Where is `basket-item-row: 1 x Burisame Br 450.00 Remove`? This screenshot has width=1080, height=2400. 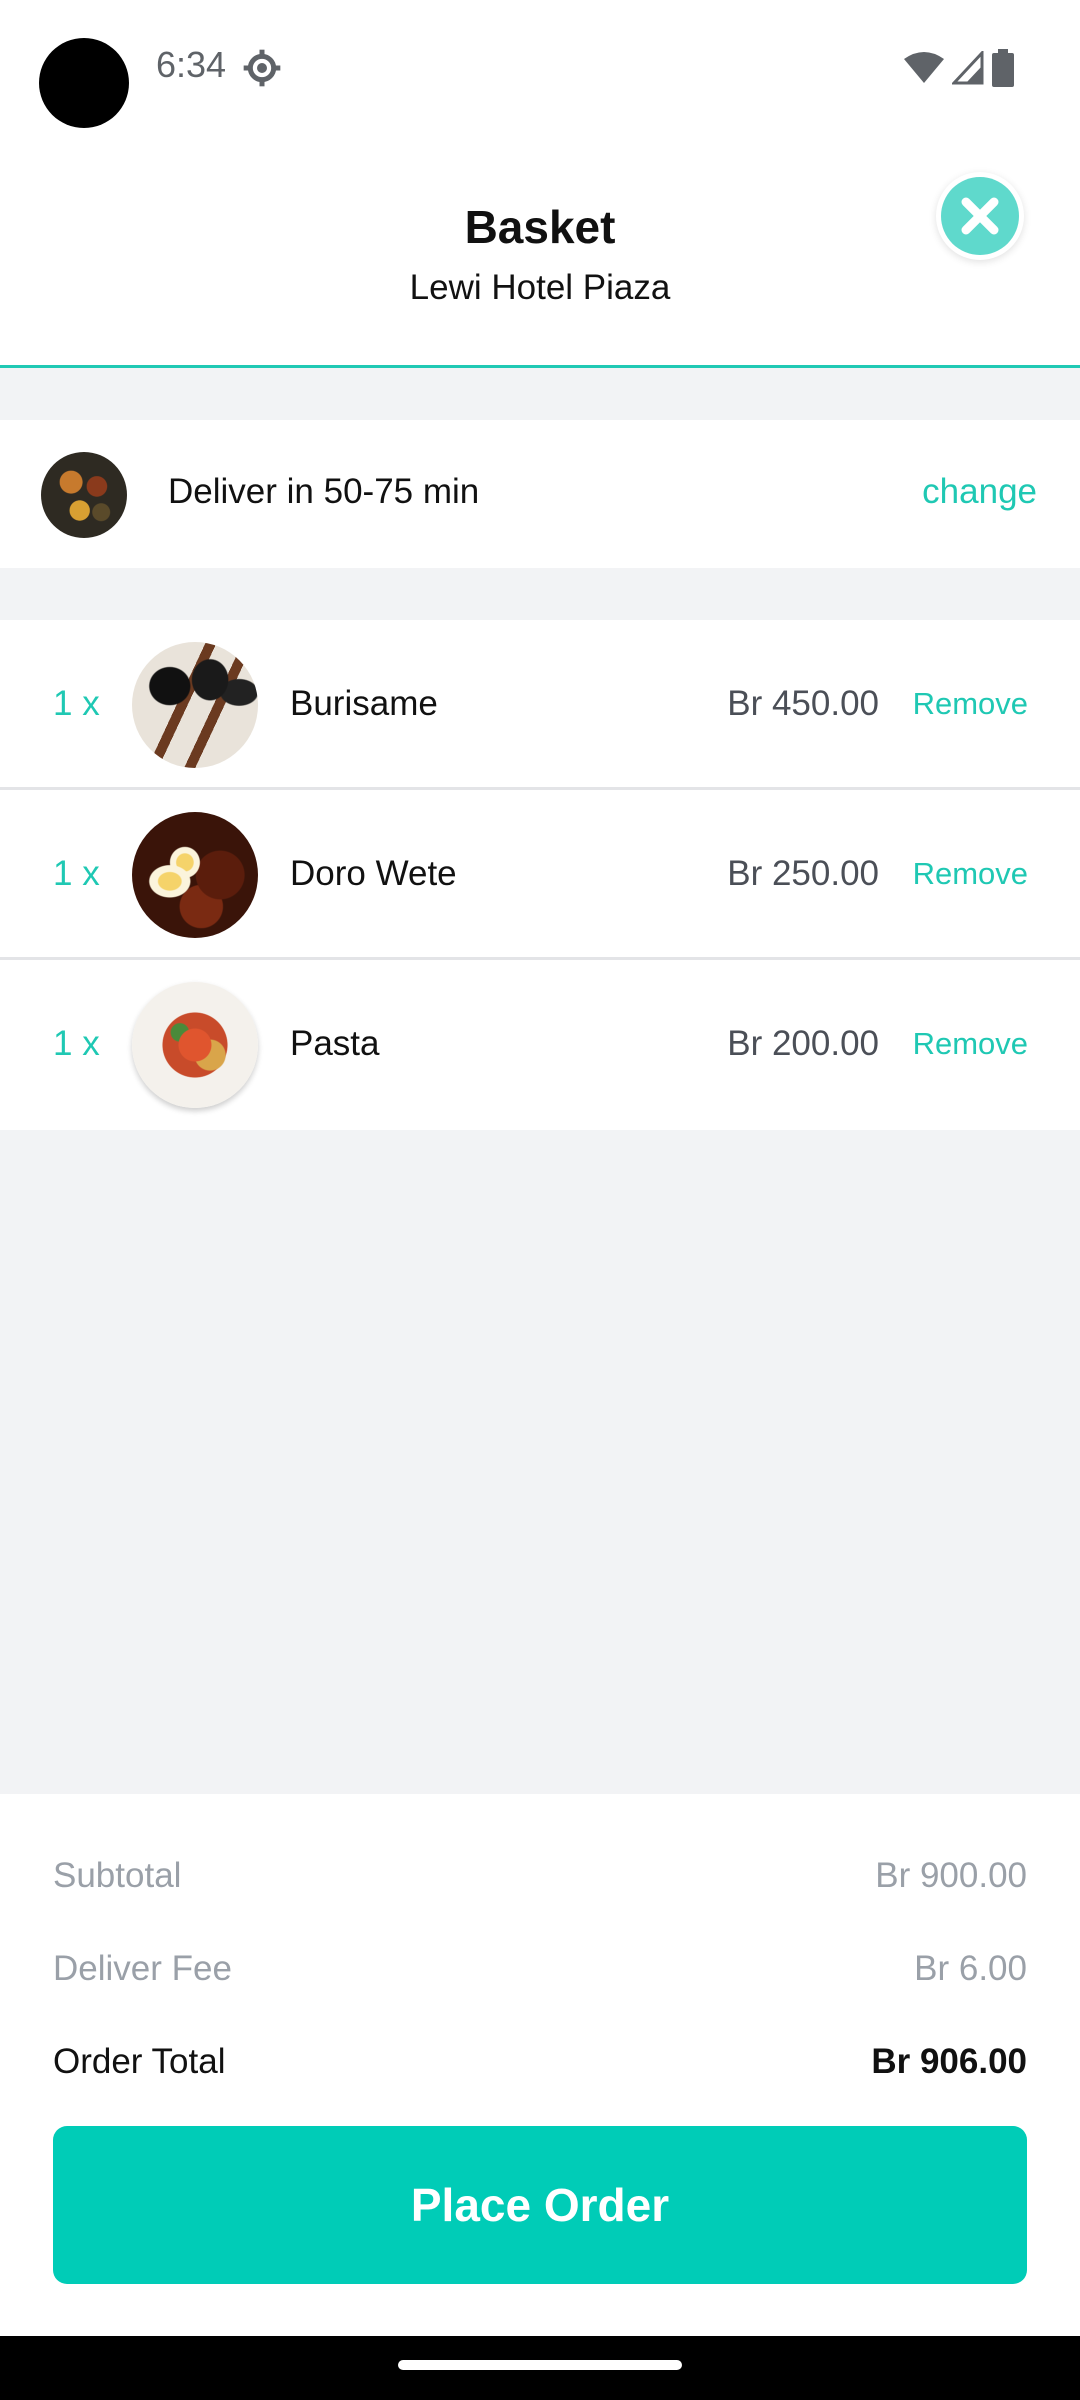
basket-item-row: 1 x Burisame Br 450.00 Remove is located at coordinates (540, 705).